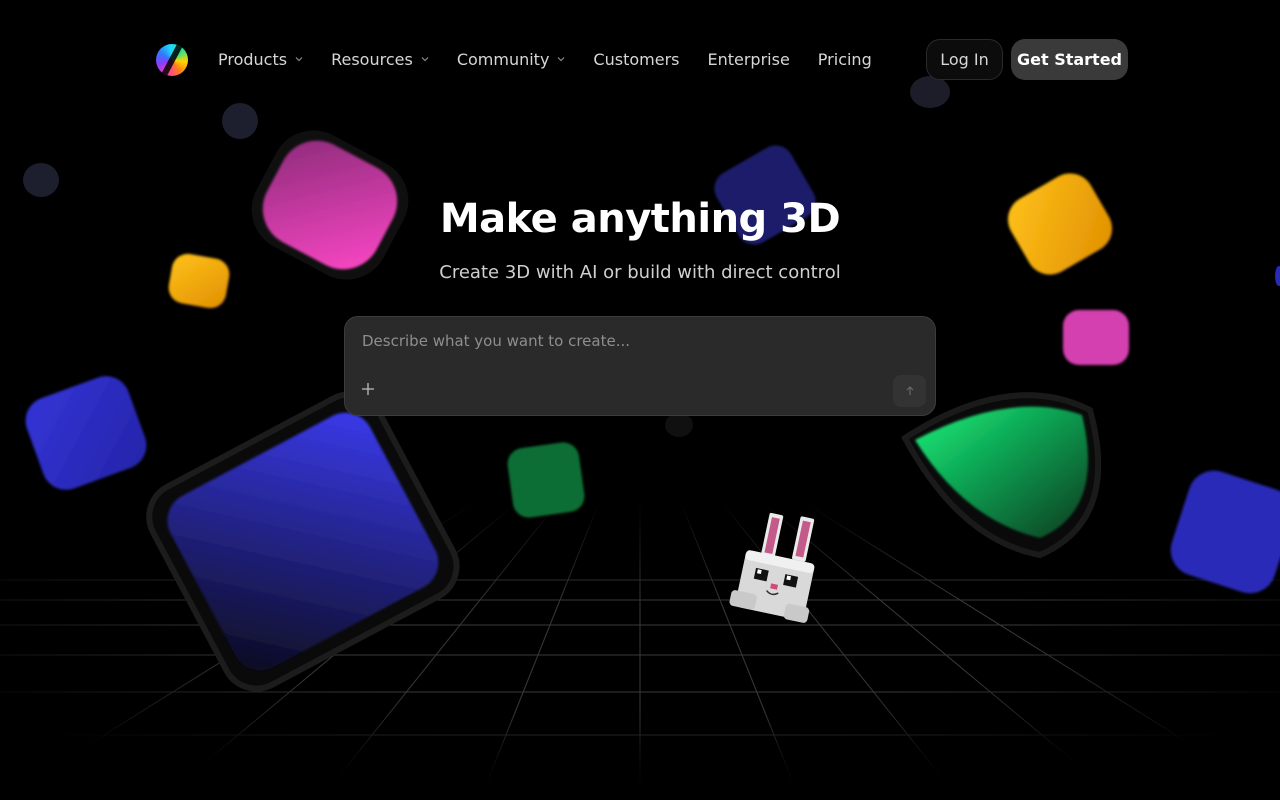  I want to click on get-started-button: Get Started, so click(1069, 59).